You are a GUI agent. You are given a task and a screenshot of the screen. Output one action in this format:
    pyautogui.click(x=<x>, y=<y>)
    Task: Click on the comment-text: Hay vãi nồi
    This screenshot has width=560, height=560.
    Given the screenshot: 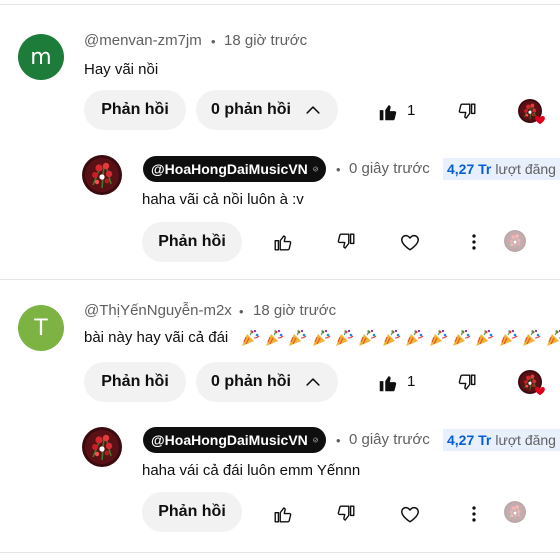 What is the action you would take?
    pyautogui.click(x=121, y=69)
    